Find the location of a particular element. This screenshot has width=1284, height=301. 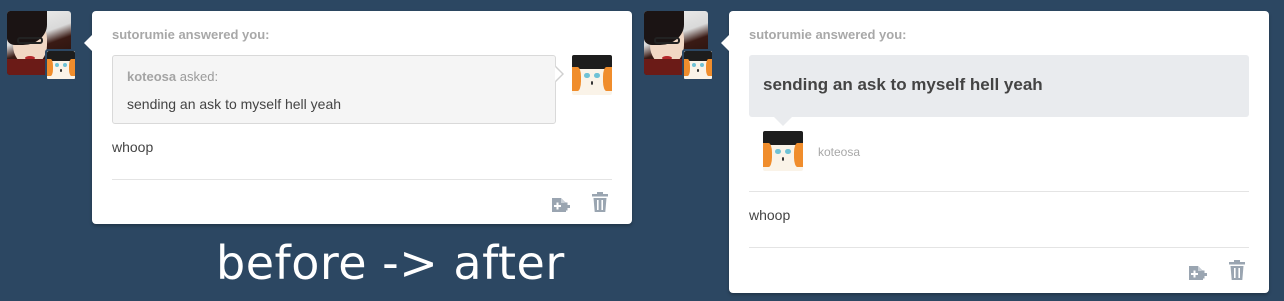

ask-pointer-fill is located at coordinates (558, 74).